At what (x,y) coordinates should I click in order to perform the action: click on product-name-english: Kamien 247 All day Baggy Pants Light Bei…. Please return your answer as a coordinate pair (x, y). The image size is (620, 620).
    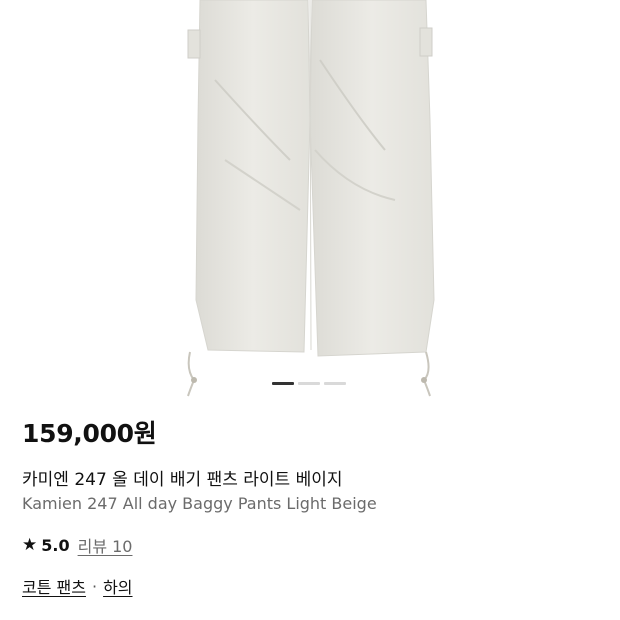
    Looking at the image, I should click on (199, 503).